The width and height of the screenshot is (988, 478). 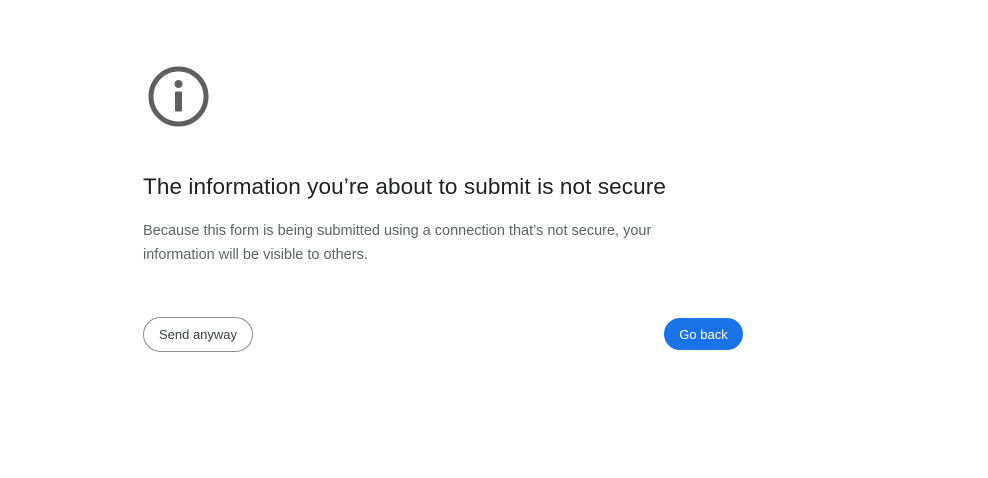 I want to click on info-icon, so click(x=178, y=96).